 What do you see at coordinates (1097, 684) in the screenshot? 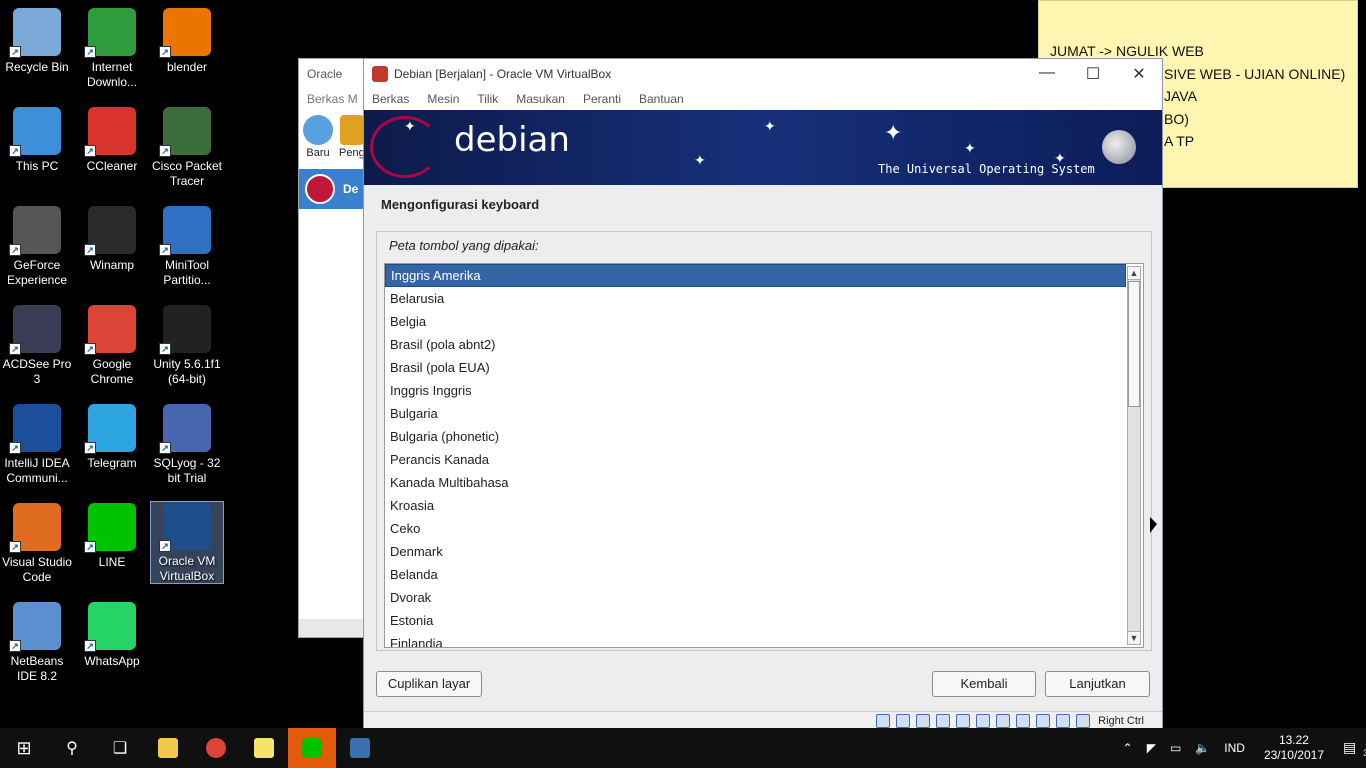
I see `continue-button: Lanjutkan` at bounding box center [1097, 684].